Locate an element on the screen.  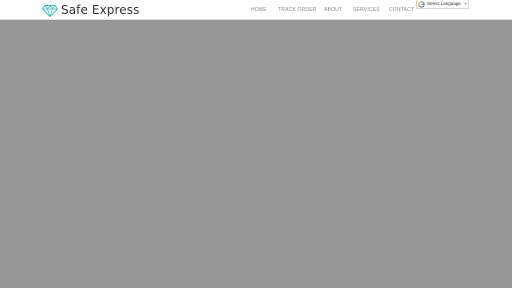
google-g-icon is located at coordinates (421, 4).